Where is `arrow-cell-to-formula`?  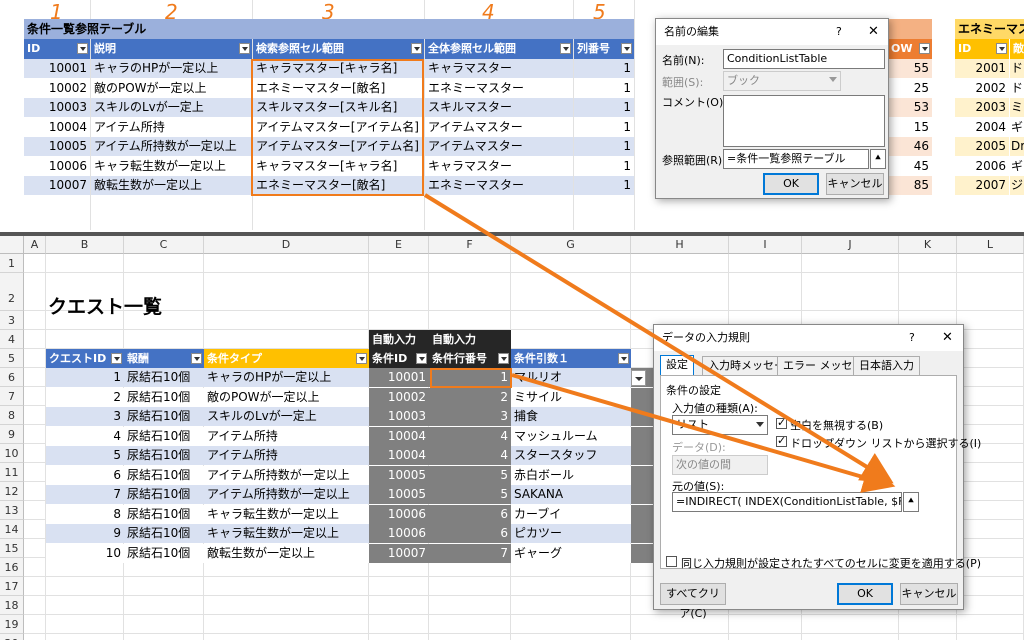 arrow-cell-to-formula is located at coordinates (703, 433).